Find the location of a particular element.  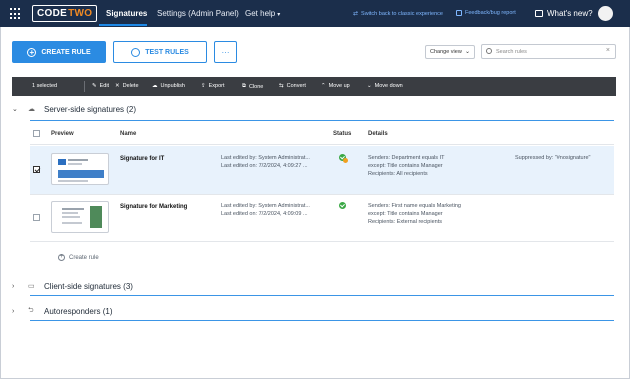

select-all-checkbox is located at coordinates (36, 133).